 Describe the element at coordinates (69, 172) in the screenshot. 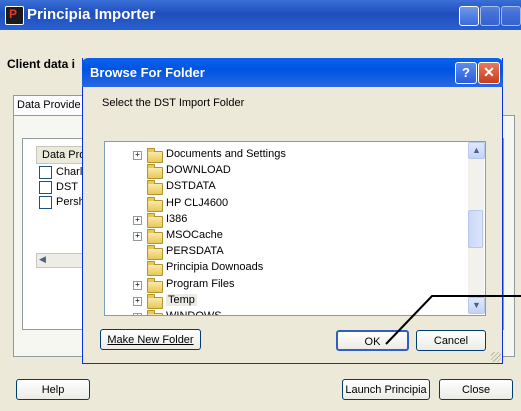

I see `provider-label-0: Charl` at that location.